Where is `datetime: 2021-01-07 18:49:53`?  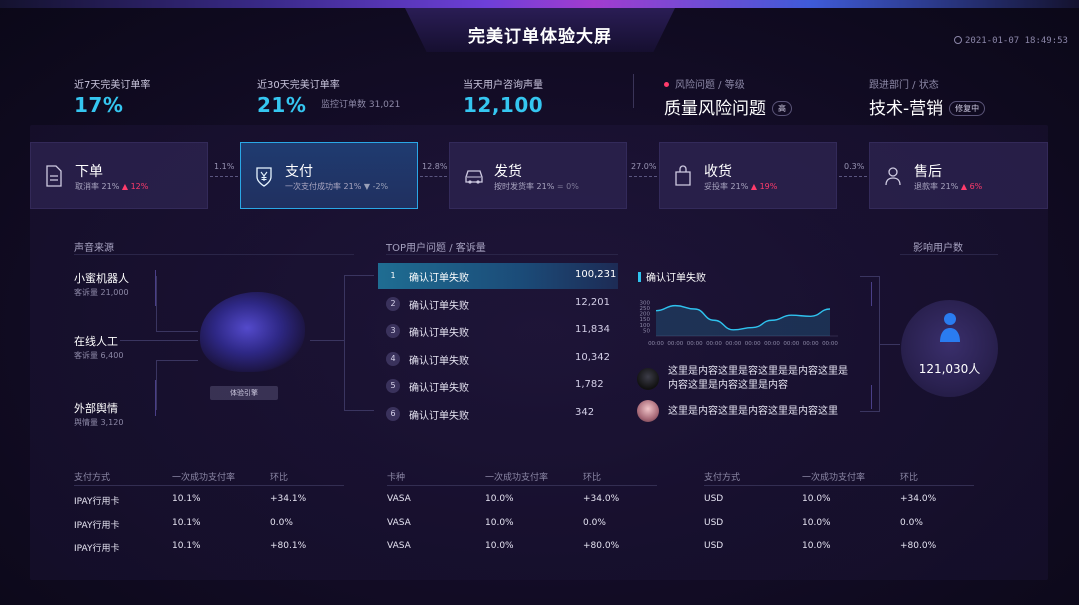
datetime: 2021-01-07 18:49:53 is located at coordinates (1011, 41).